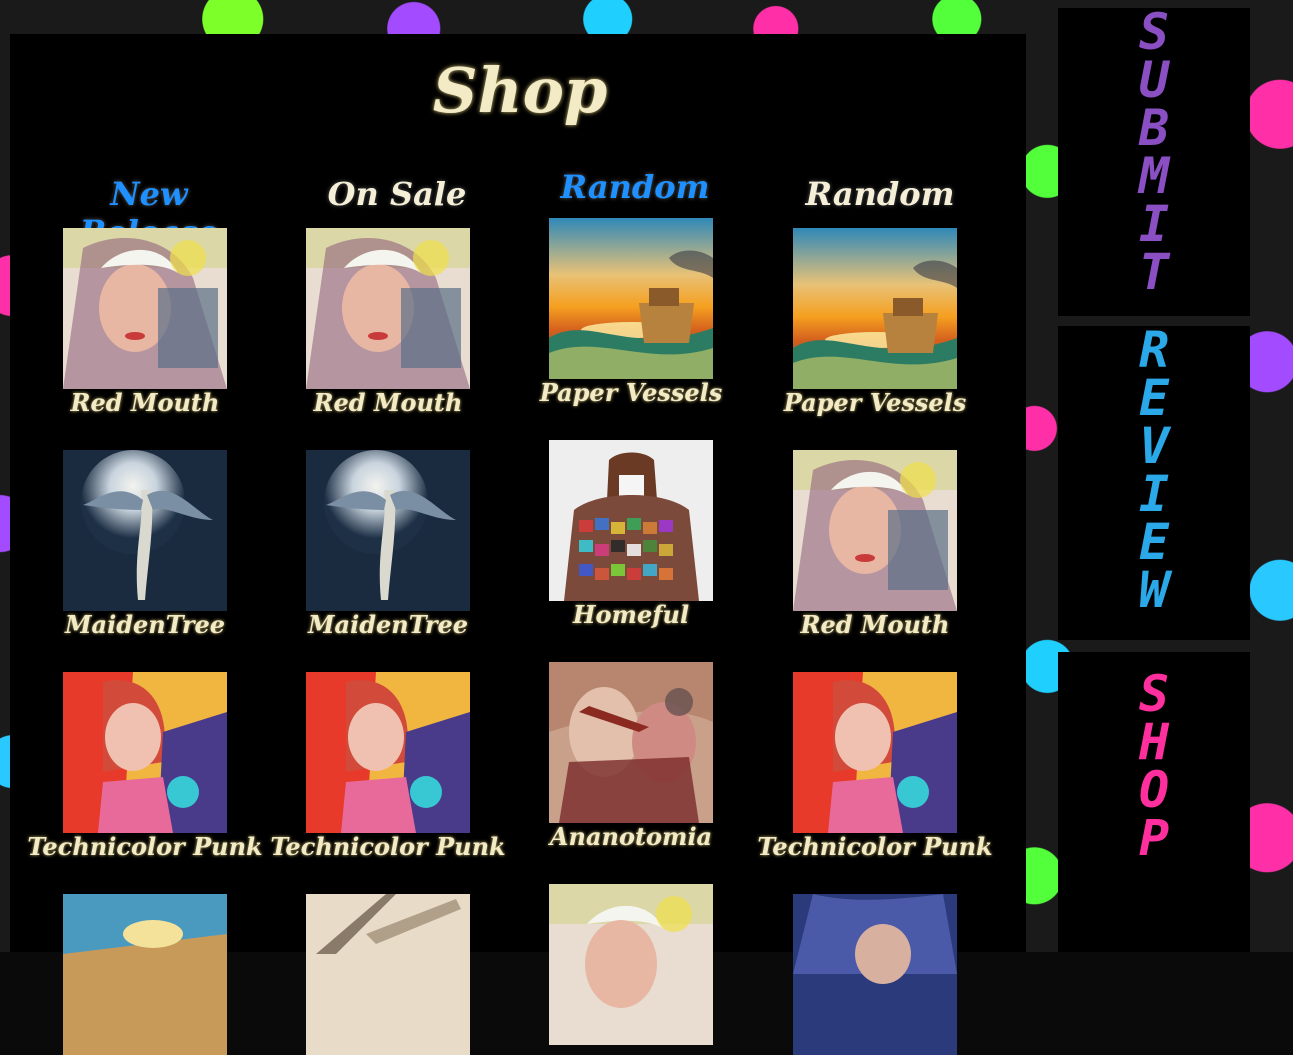  Describe the element at coordinates (1154, 272) in the screenshot. I see `nav-letter: T` at that location.